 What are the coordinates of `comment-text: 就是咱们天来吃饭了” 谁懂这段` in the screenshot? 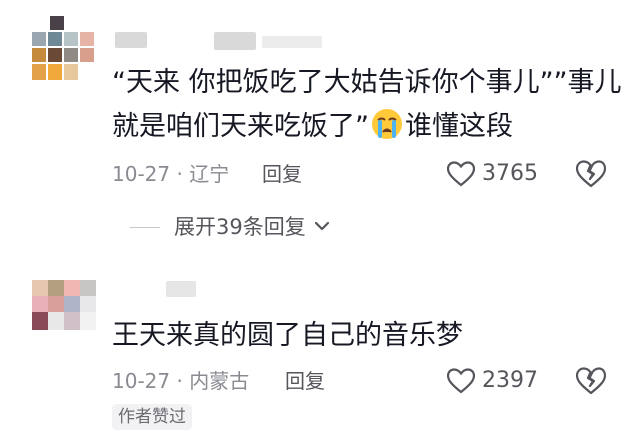 It's located at (312, 127).